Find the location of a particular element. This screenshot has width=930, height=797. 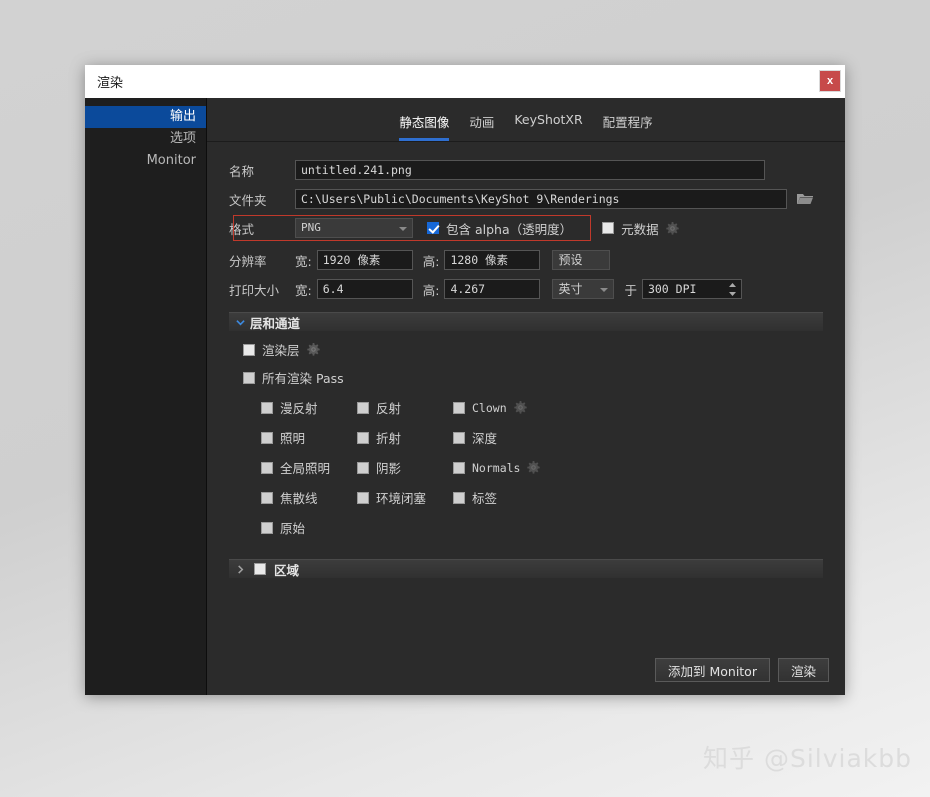

sidebar-item-monitor: Monitor is located at coordinates (145, 161).